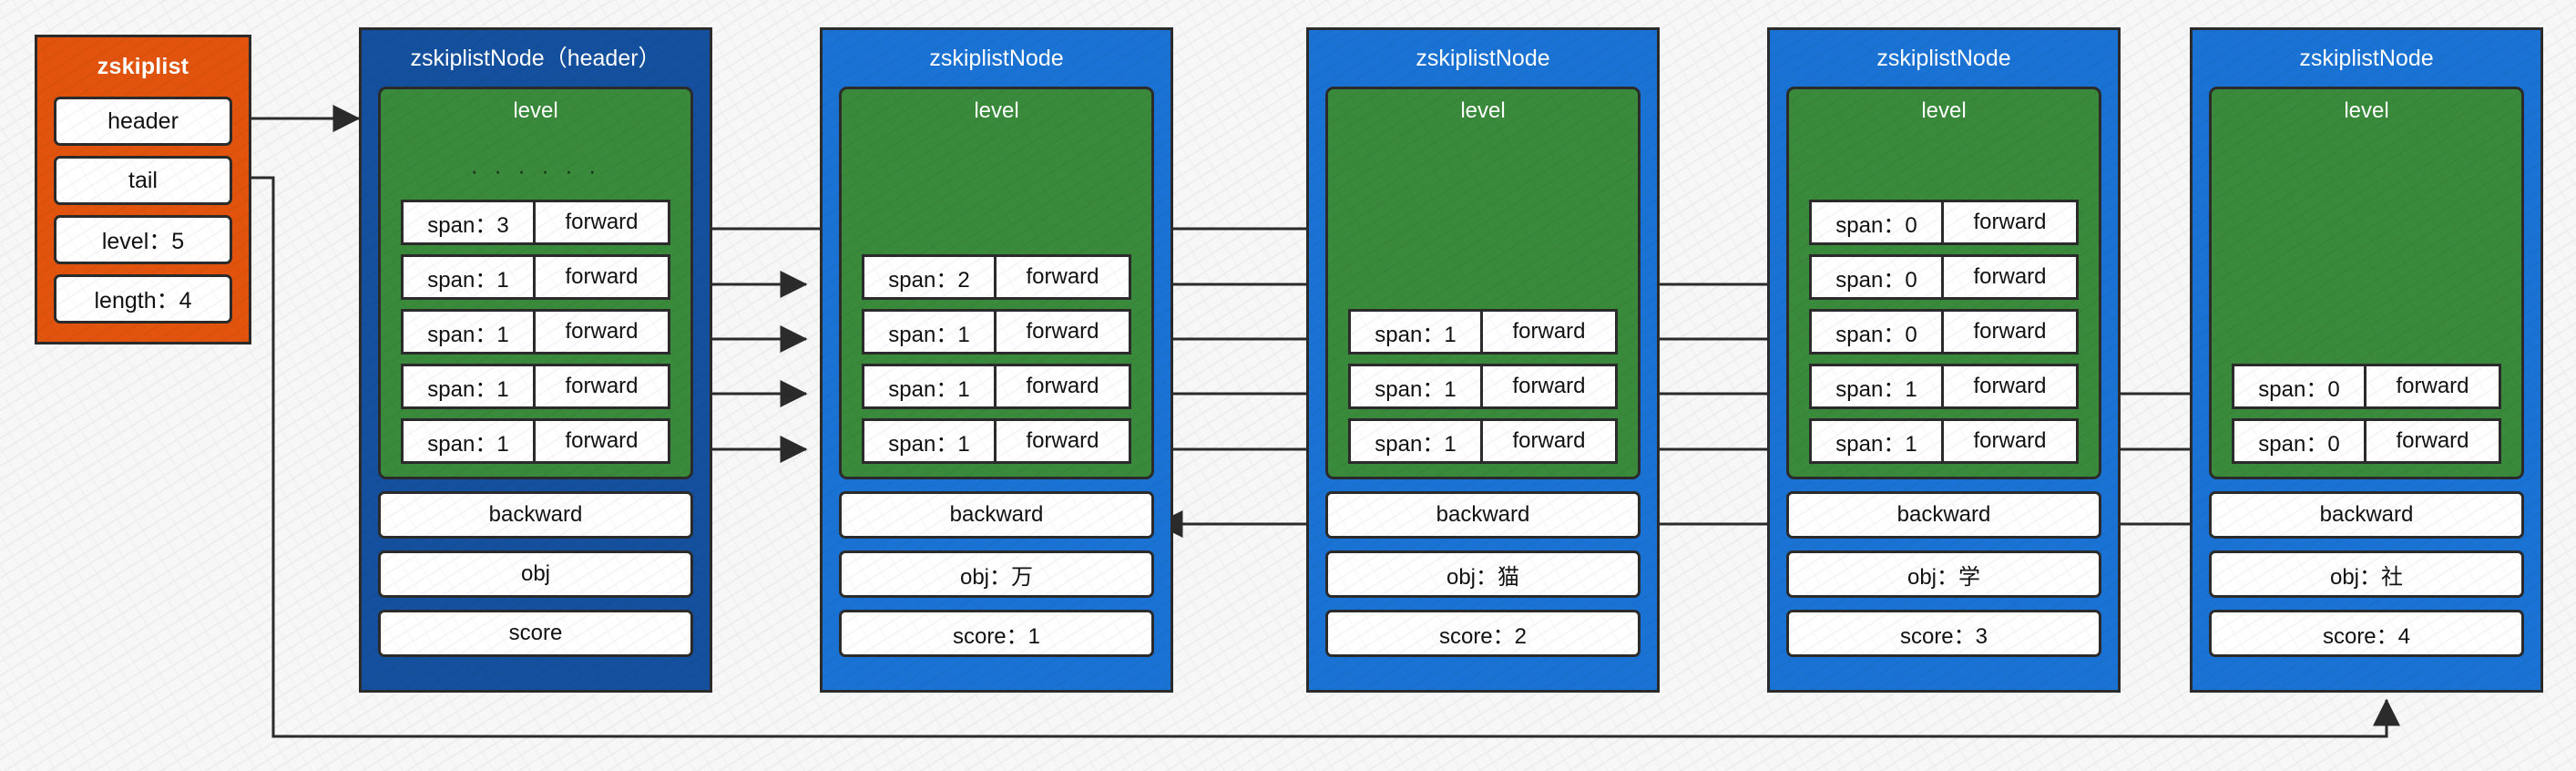 The height and width of the screenshot is (771, 2576). What do you see at coordinates (2366, 574) in the screenshot?
I see `node-obj: obj：社` at bounding box center [2366, 574].